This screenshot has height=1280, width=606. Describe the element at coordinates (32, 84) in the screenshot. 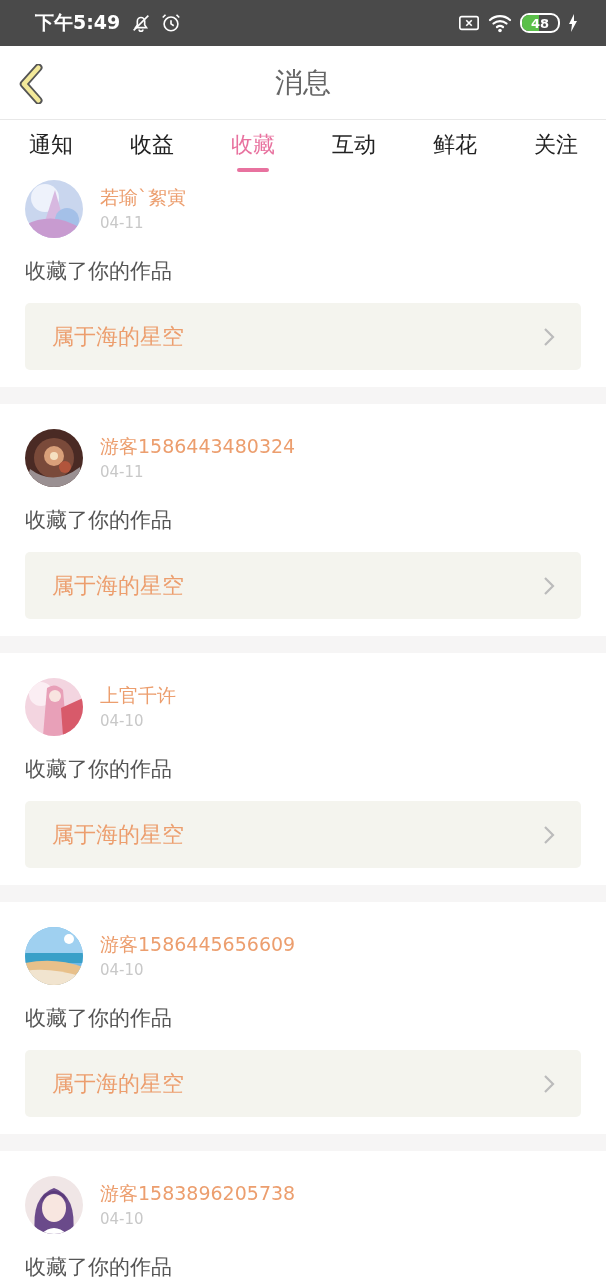

I see `back-icon` at that location.